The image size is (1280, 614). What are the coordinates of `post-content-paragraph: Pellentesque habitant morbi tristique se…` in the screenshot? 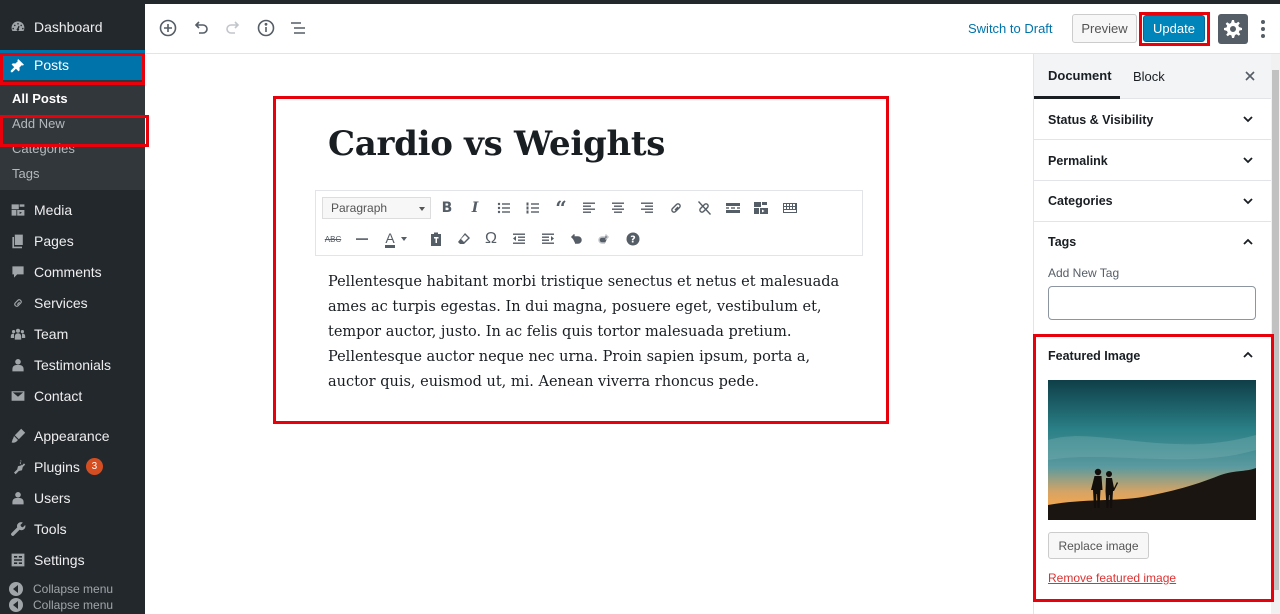 It's located at (590, 332).